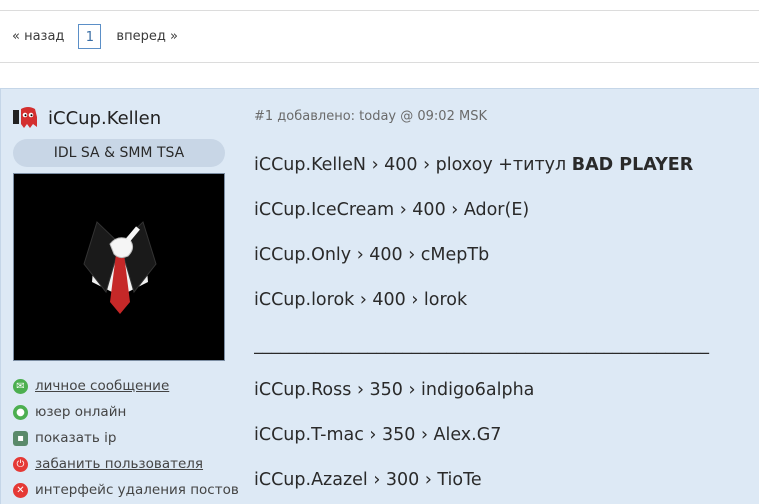 The width and height of the screenshot is (759, 504). What do you see at coordinates (413, 165) in the screenshot?
I see `post-line-text: iCCup.KelleN › 400 › ploxoy +титул` at bounding box center [413, 165].